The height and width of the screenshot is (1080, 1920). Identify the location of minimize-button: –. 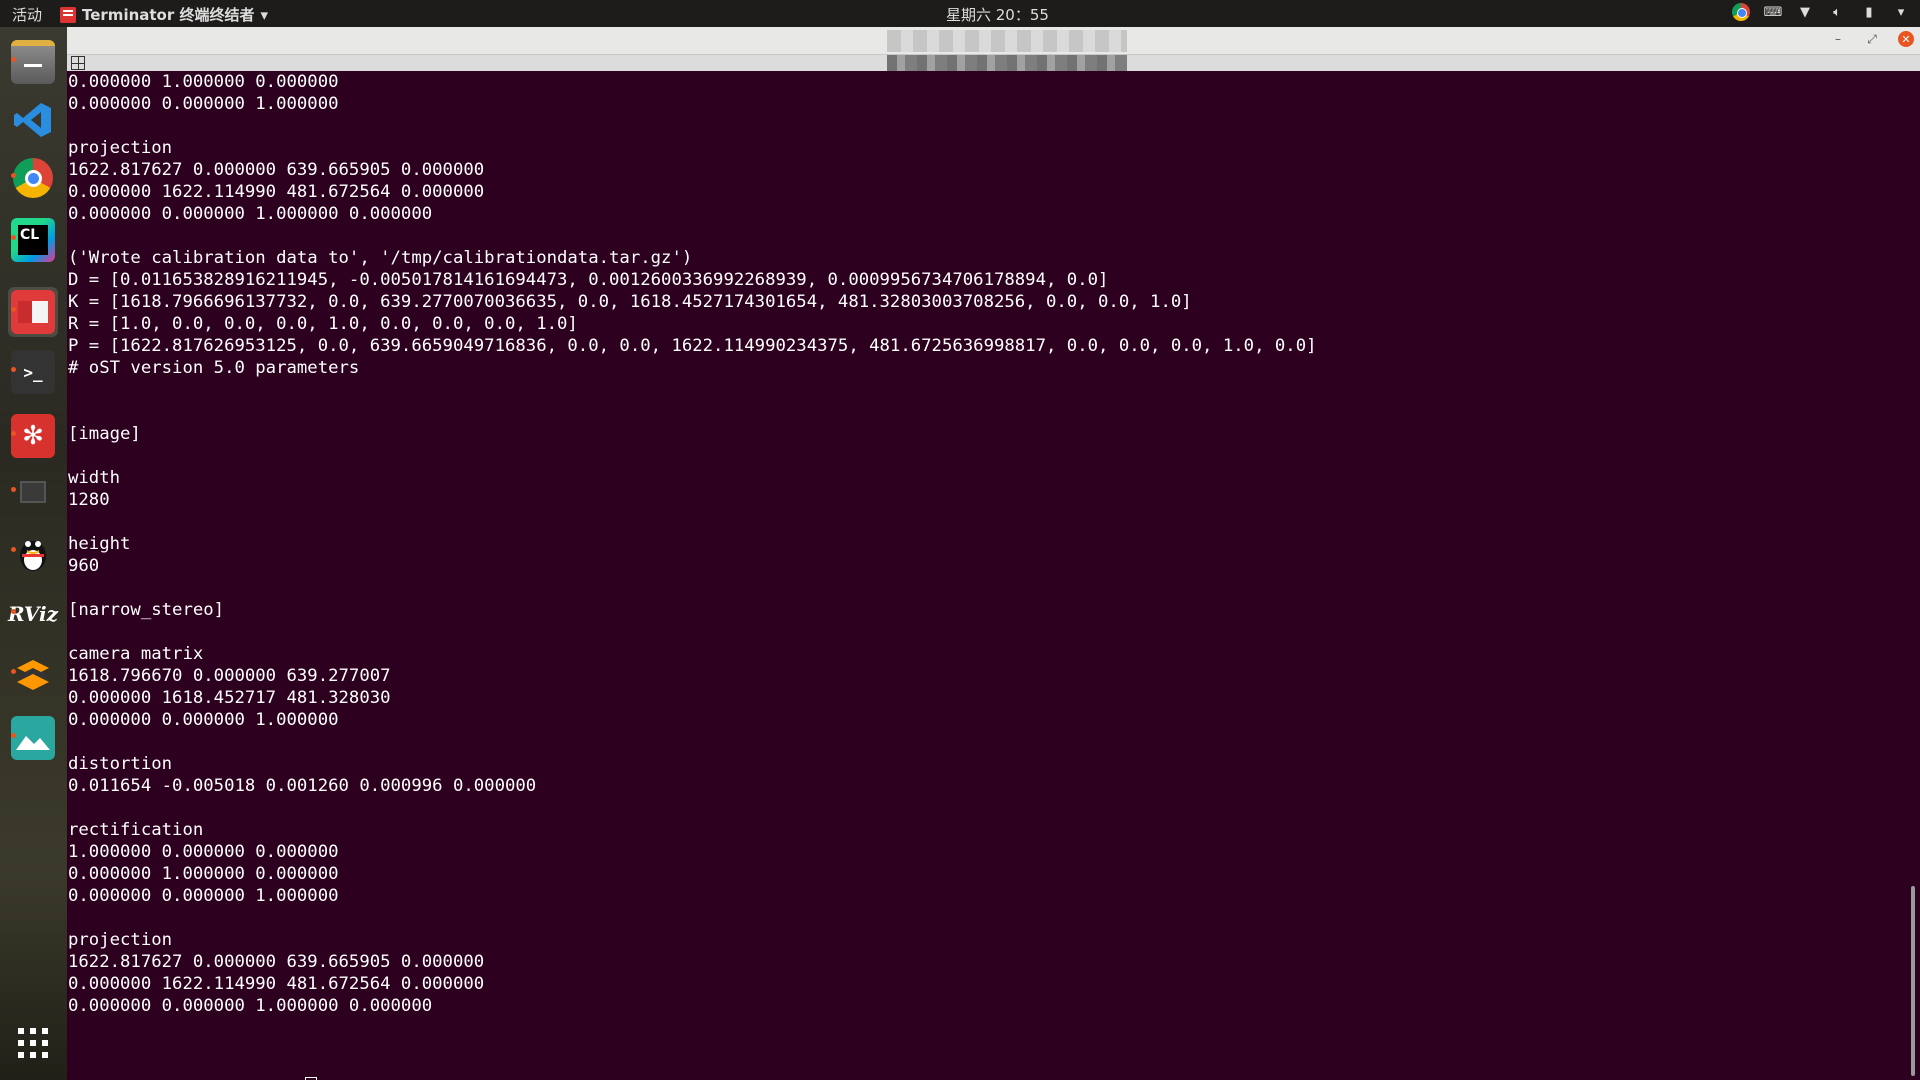
(1838, 39).